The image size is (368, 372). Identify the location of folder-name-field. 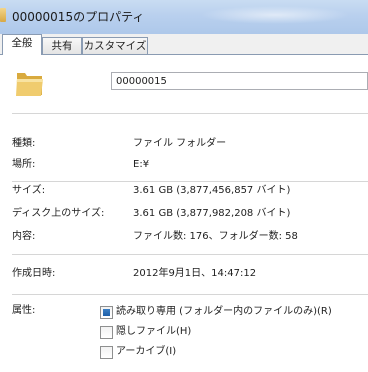
(239, 81).